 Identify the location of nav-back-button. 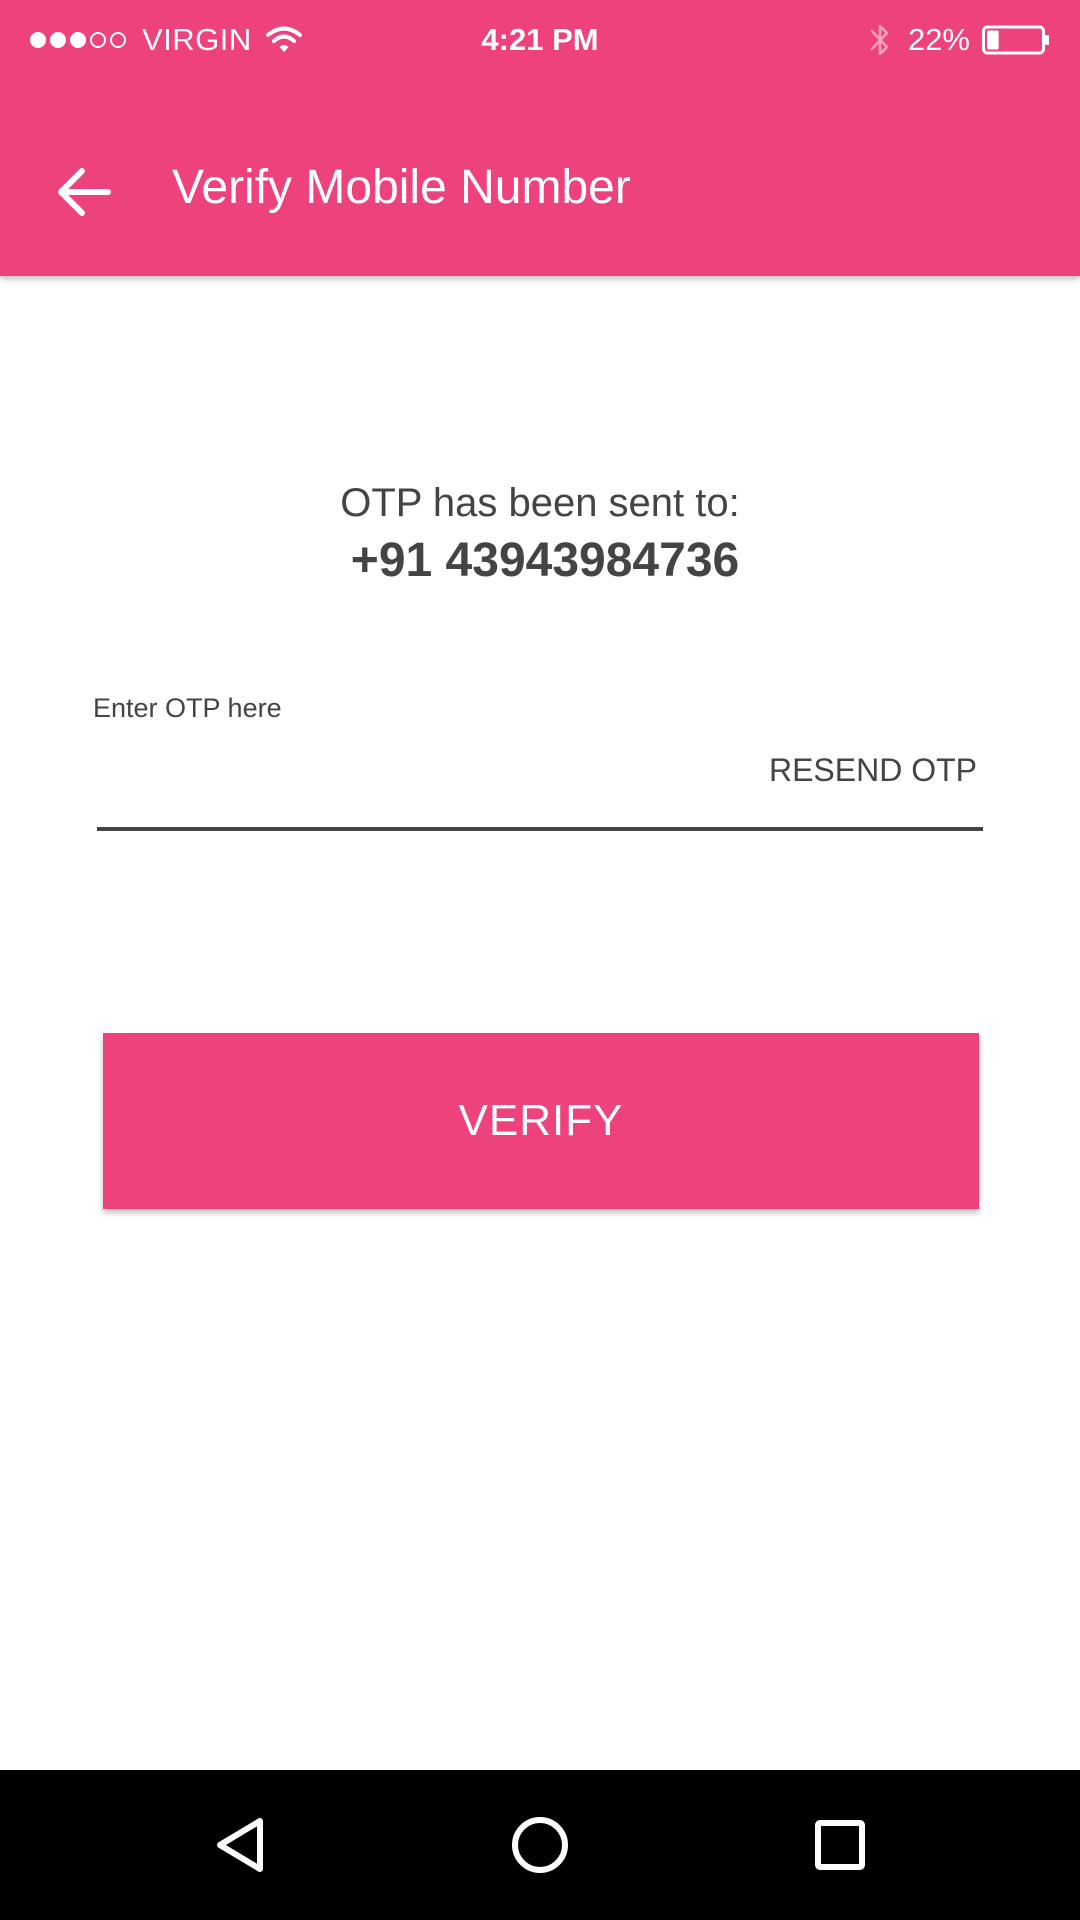
(240, 1845).